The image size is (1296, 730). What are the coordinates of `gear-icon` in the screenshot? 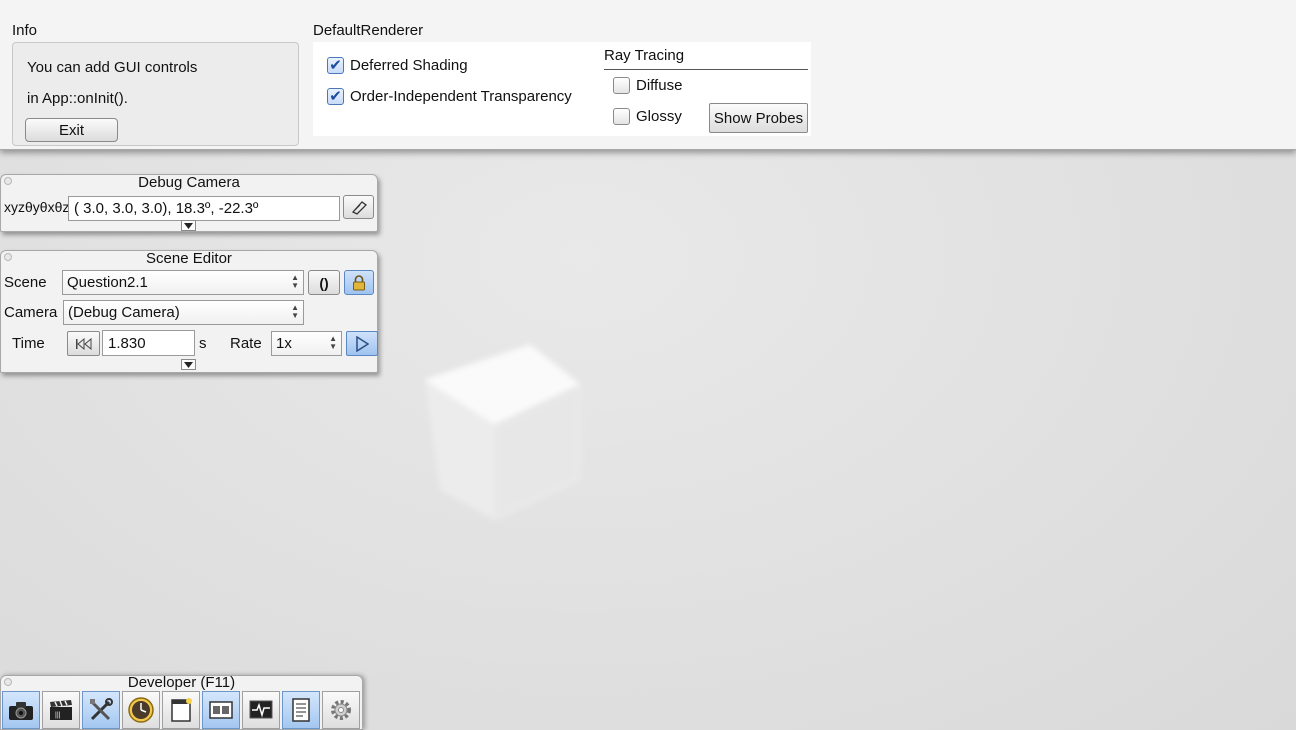 It's located at (341, 710).